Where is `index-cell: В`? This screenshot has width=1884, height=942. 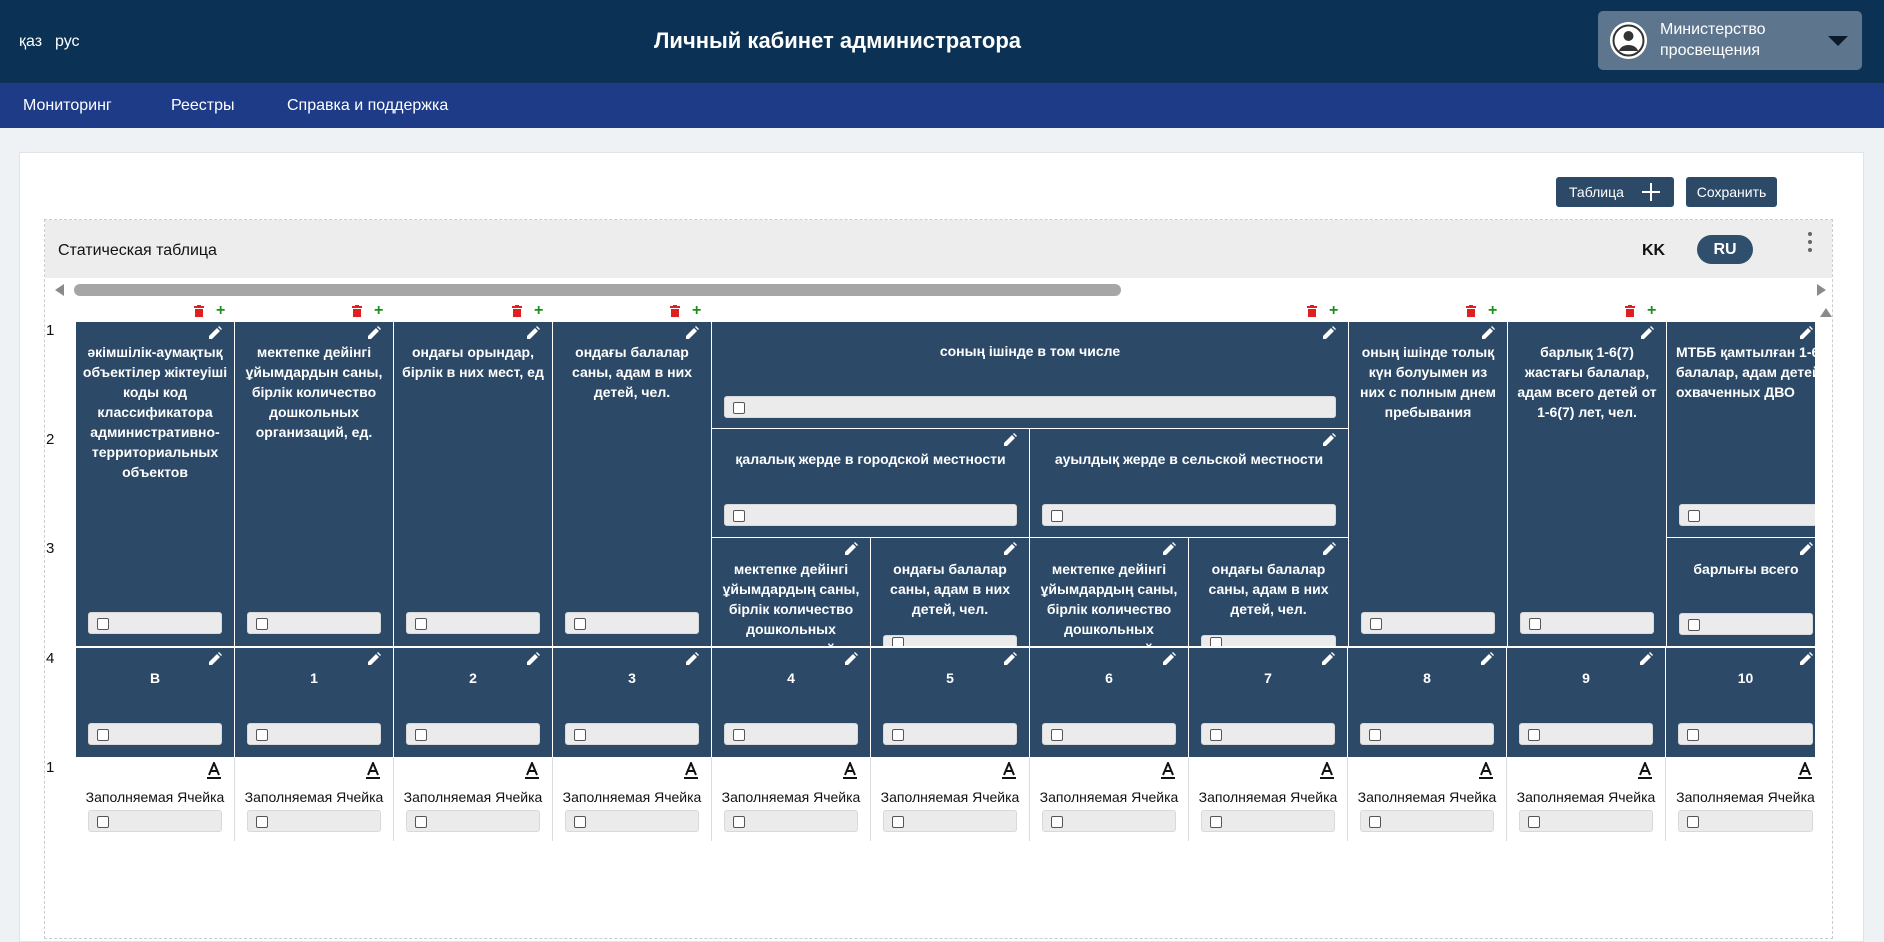
index-cell: В is located at coordinates (155, 703).